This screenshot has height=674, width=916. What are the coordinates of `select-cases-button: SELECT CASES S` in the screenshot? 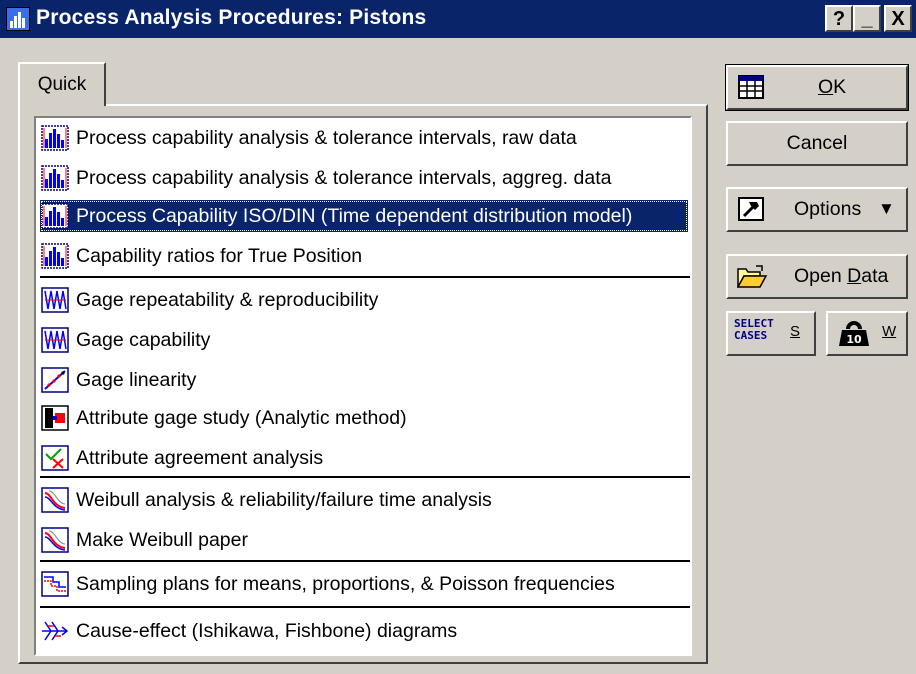 It's located at (771, 333).